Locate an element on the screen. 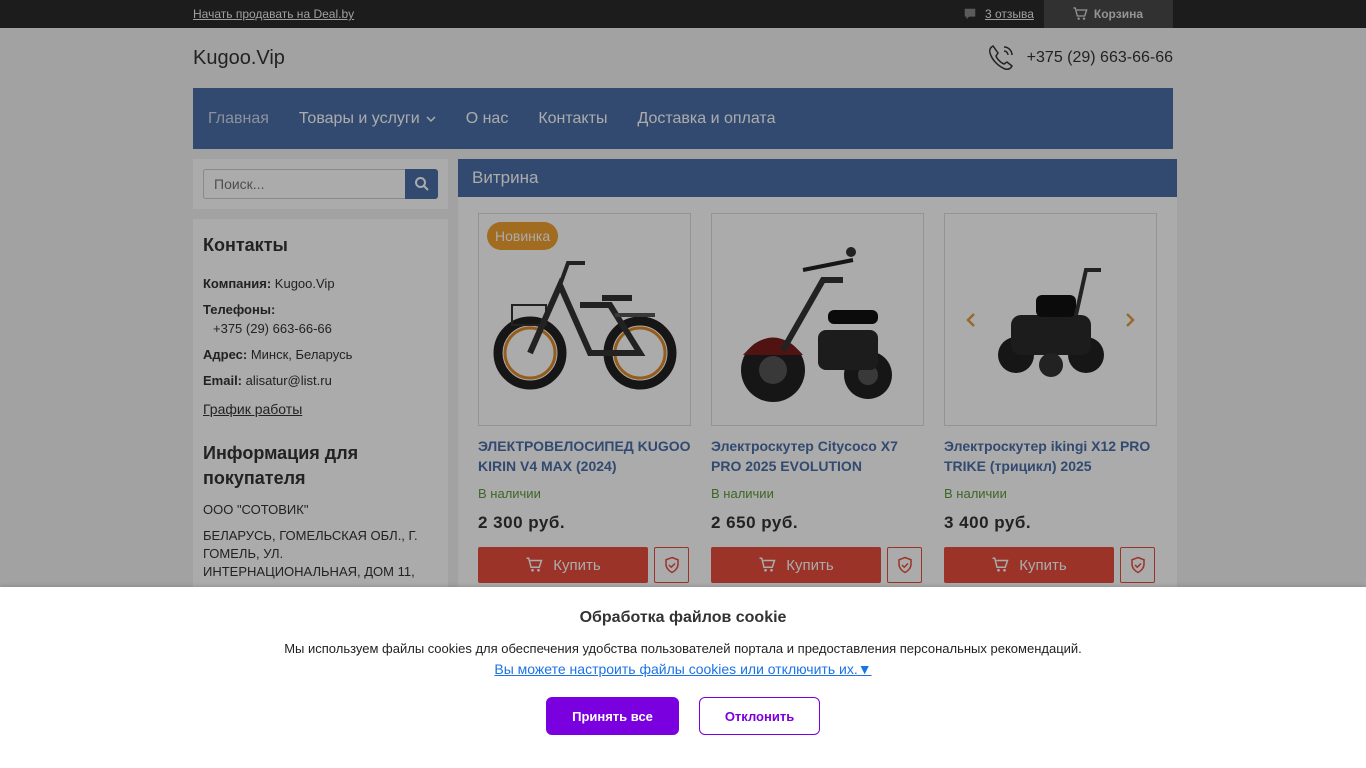 The height and width of the screenshot is (768, 1366). nav-label: Главная is located at coordinates (238, 118).